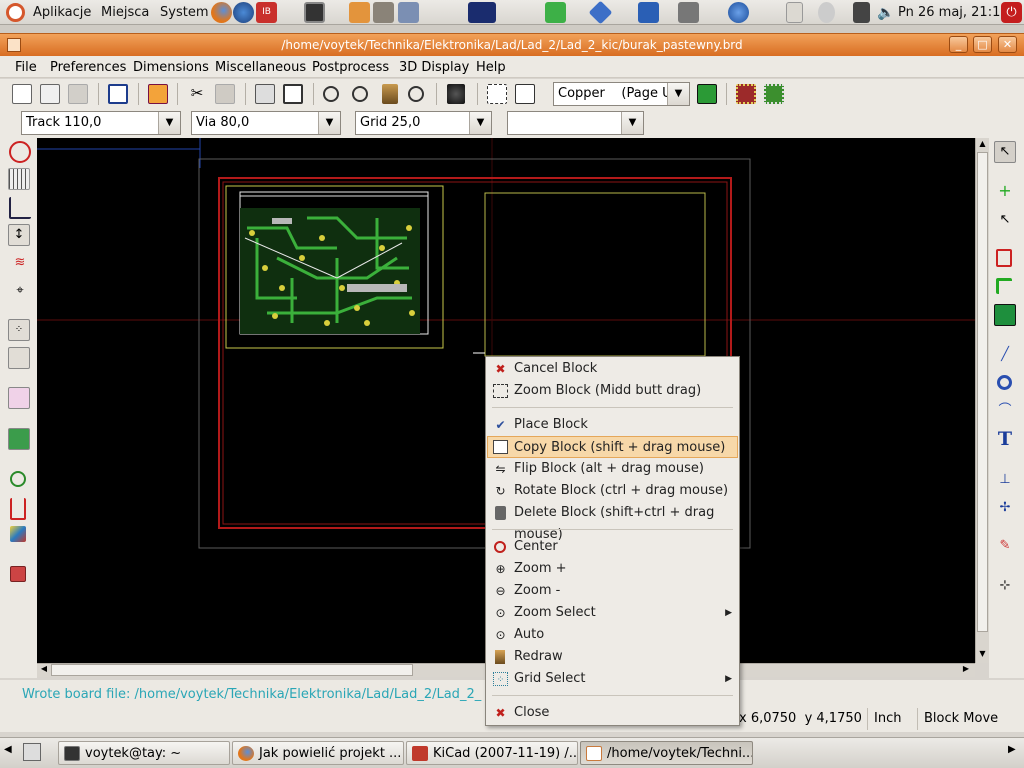  Describe the element at coordinates (293, 94) in the screenshot. I see `plot-icon` at that location.